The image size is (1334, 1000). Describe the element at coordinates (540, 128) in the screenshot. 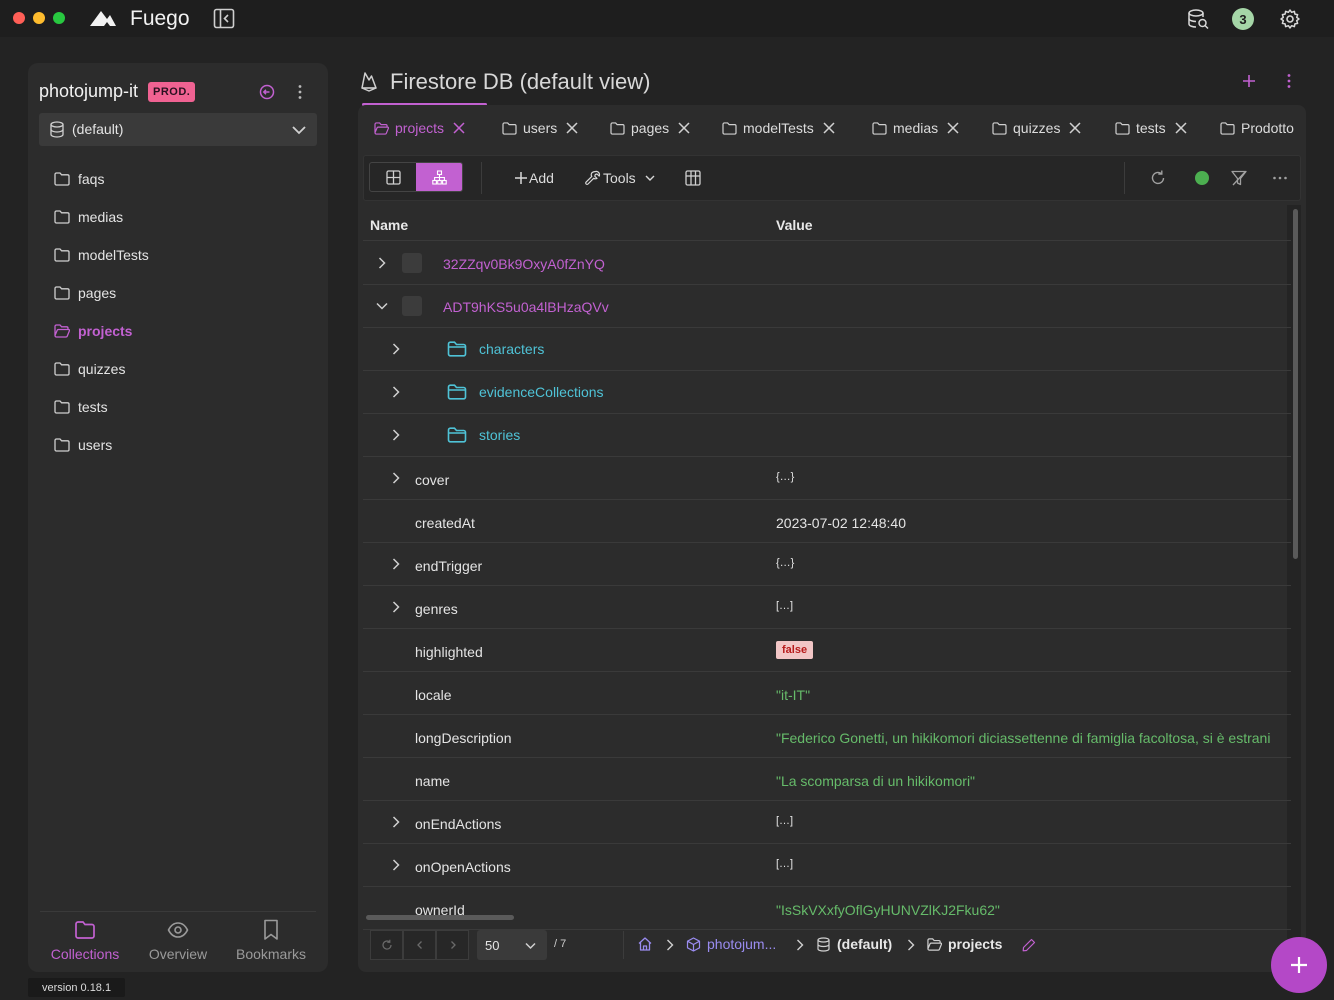

I see `tab-users: users` at that location.